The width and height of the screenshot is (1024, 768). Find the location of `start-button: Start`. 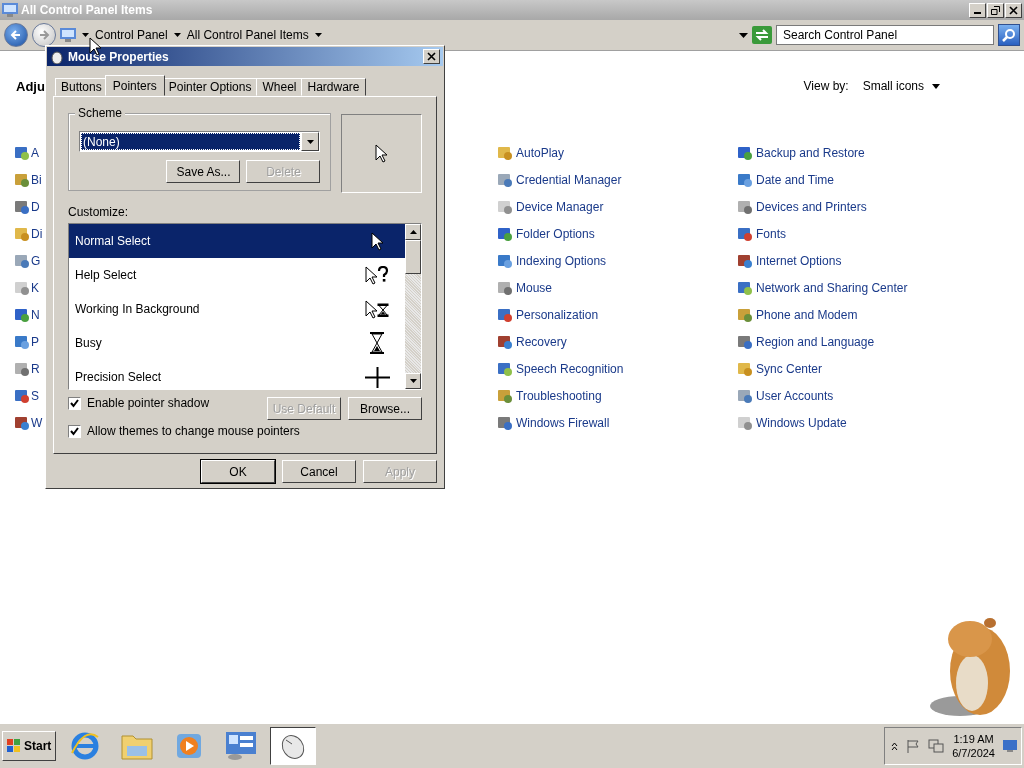

start-button: Start is located at coordinates (29, 746).